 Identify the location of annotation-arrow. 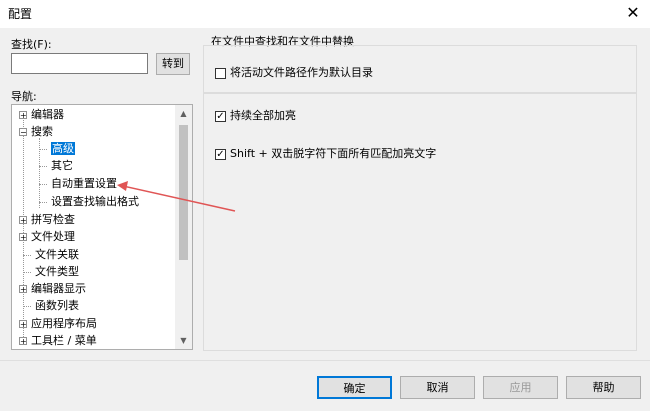
(176, 196).